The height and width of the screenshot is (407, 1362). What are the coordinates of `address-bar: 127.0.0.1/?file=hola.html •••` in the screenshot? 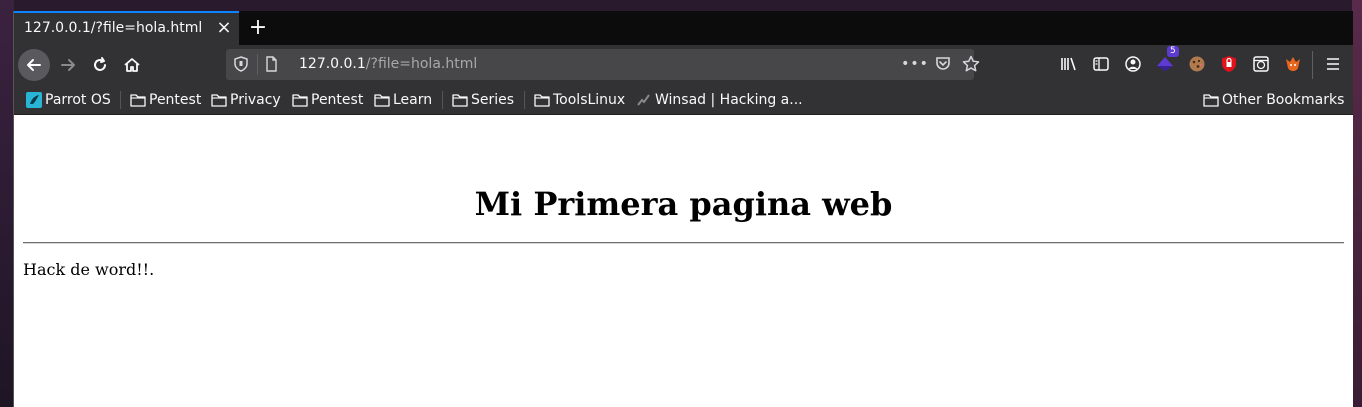 It's located at (603, 64).